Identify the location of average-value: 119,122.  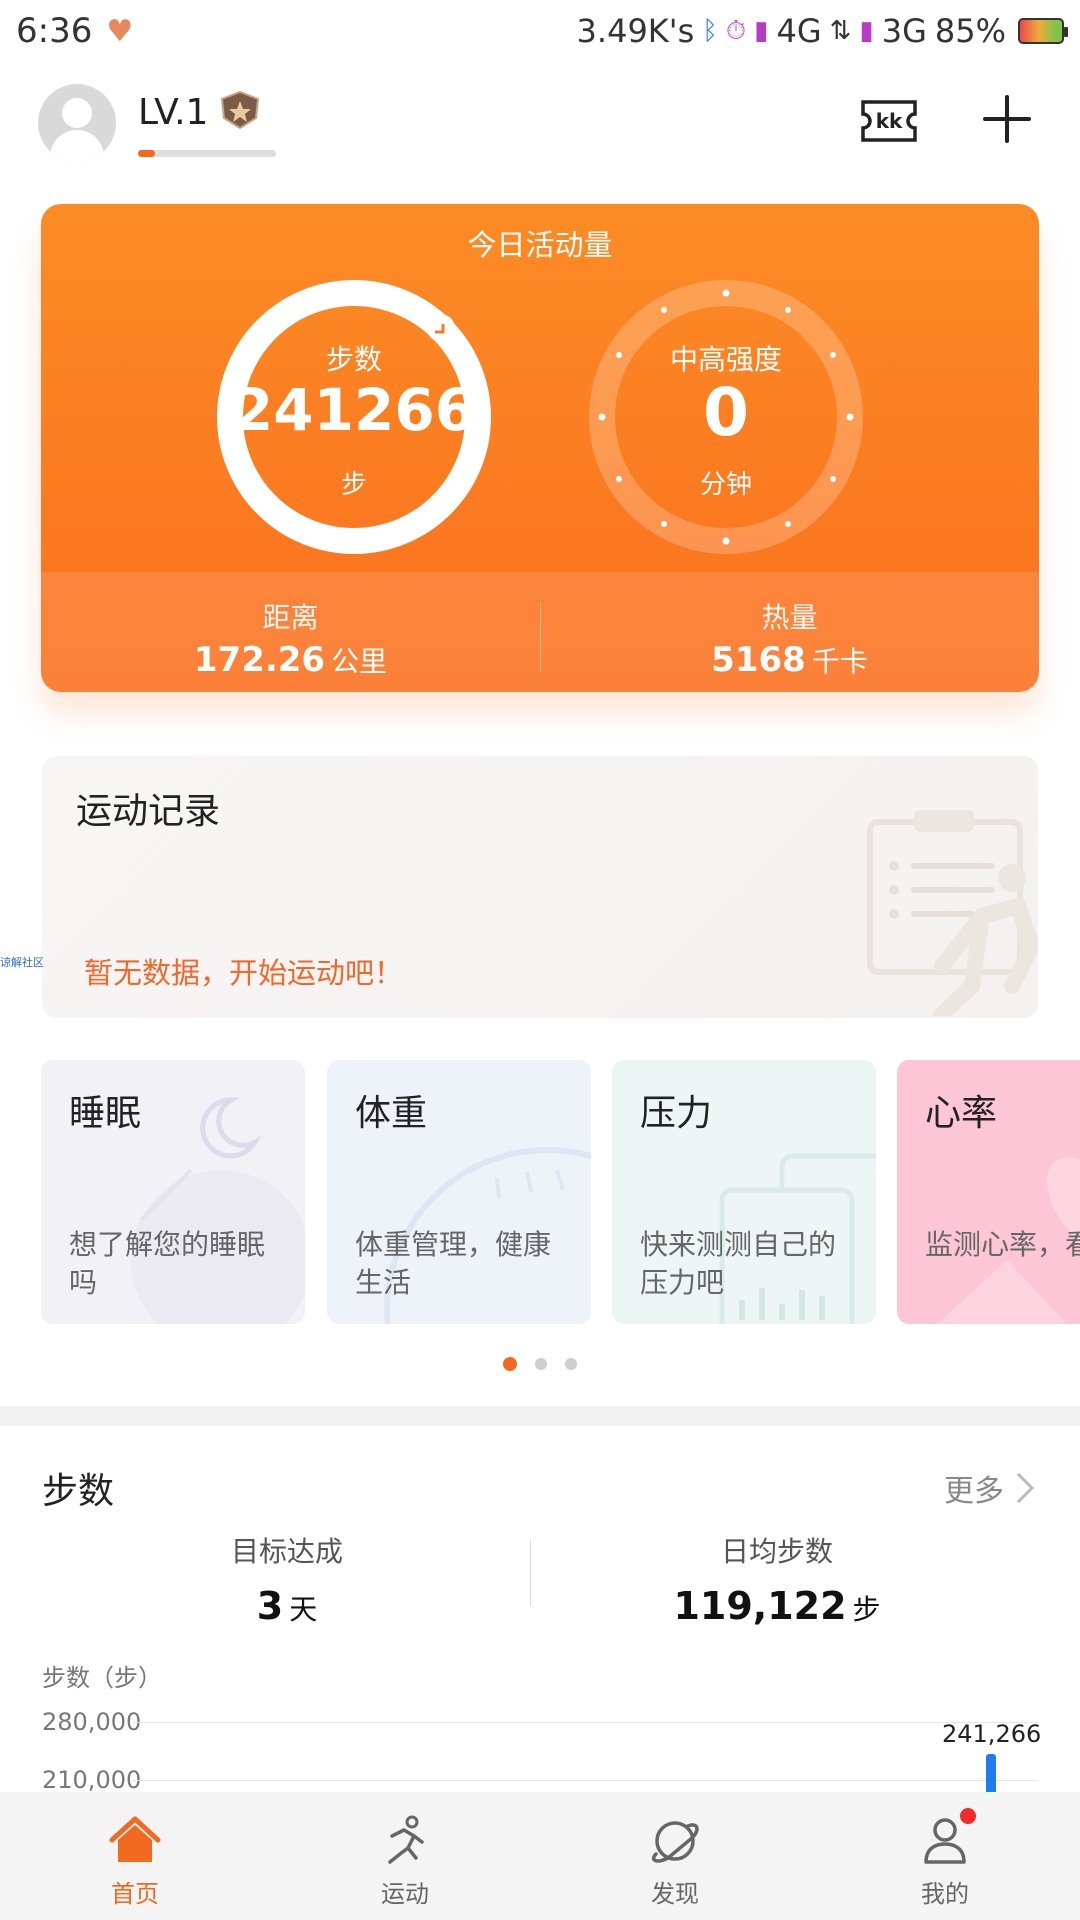
(760, 1606).